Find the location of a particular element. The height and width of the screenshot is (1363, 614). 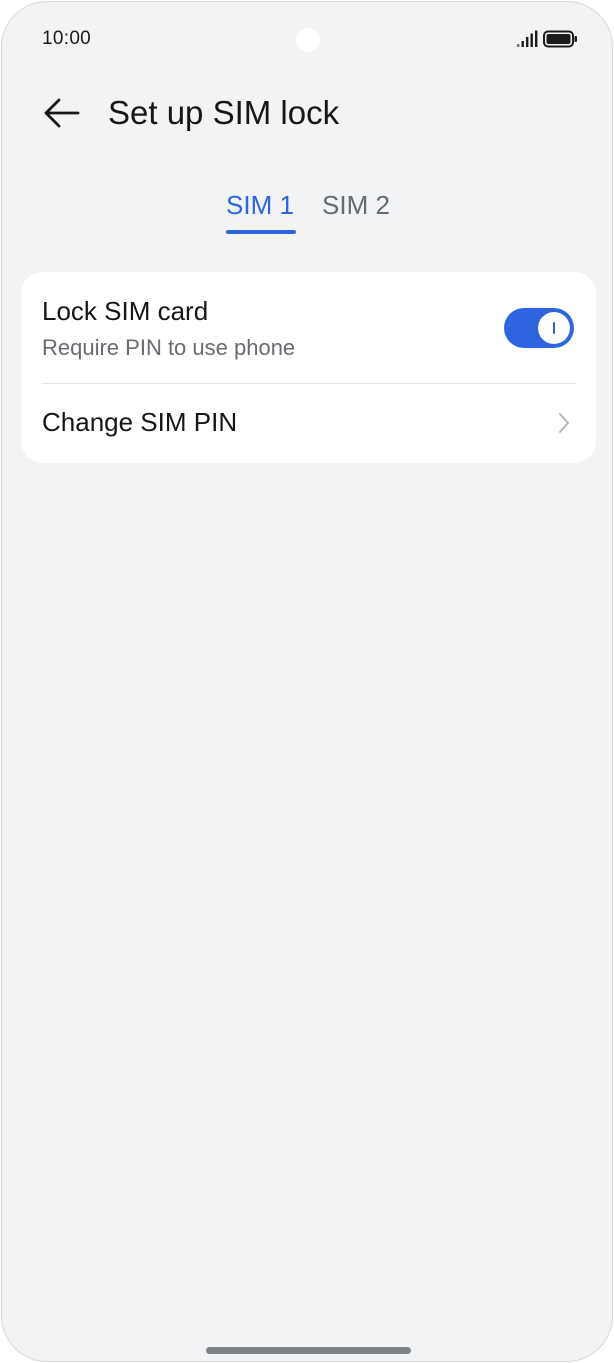

home-indicator is located at coordinates (308, 1350).